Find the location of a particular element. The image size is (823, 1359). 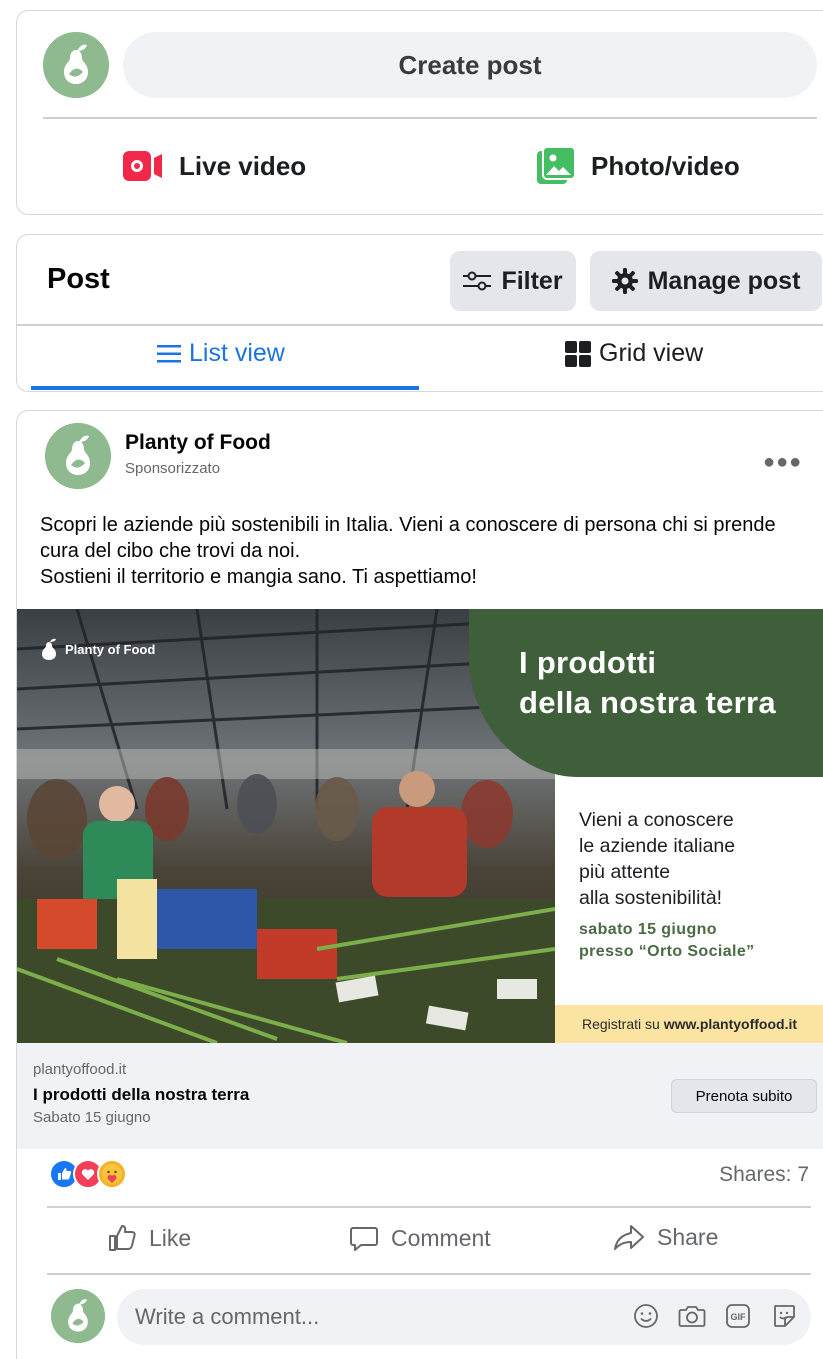

gear-icon is located at coordinates (624, 281).